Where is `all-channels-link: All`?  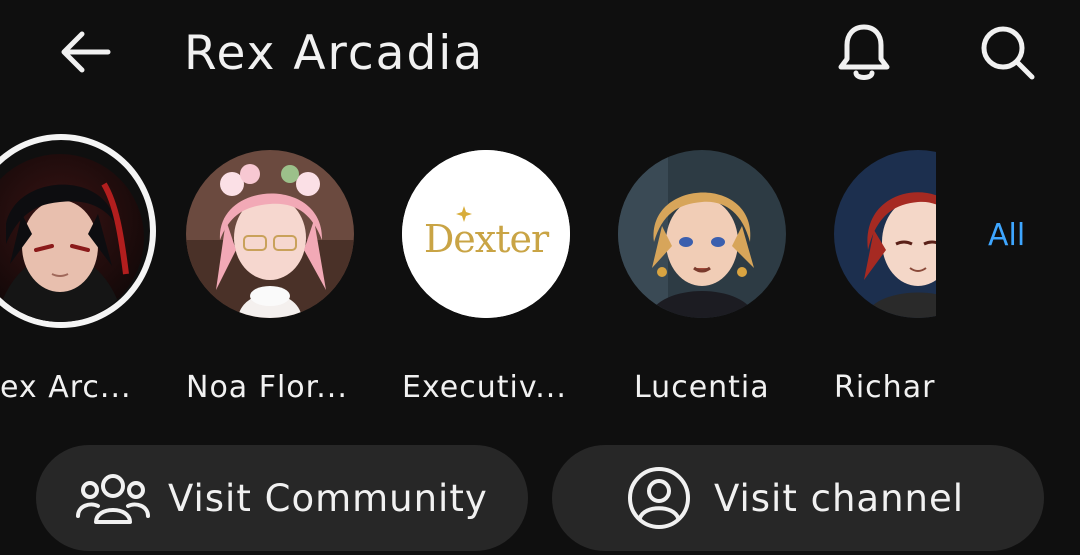 all-channels-link: All is located at coordinates (1006, 235).